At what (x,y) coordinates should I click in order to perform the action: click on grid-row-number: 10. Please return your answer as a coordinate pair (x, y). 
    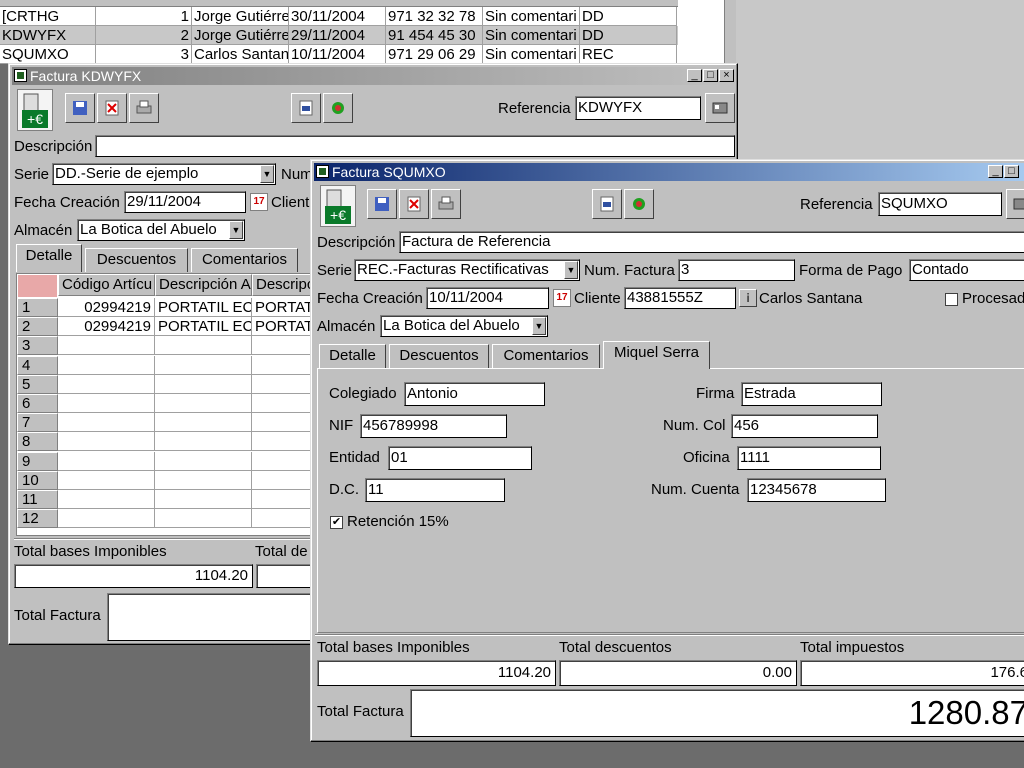
    Looking at the image, I should click on (37, 480).